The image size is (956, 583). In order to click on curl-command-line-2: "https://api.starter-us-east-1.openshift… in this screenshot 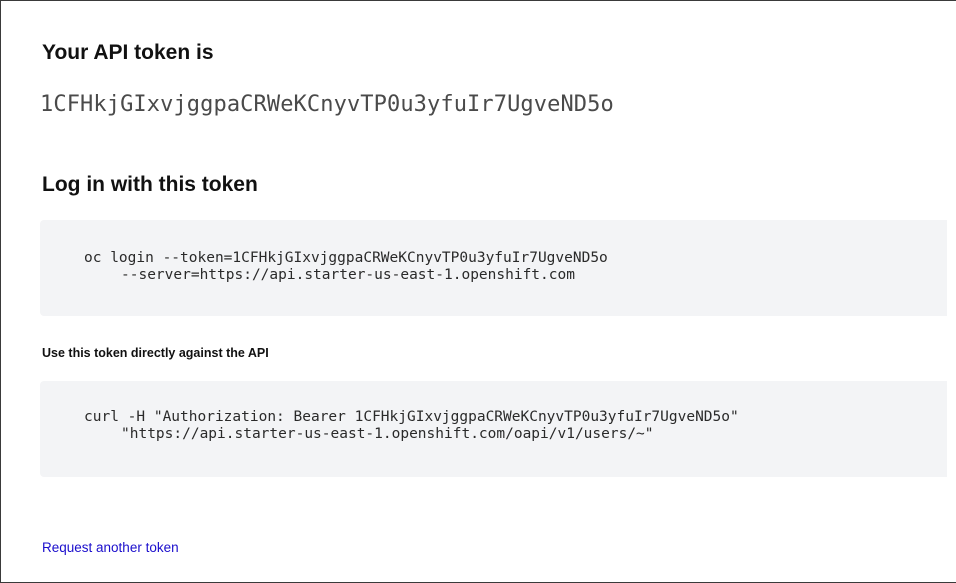, I will do `click(387, 434)`.